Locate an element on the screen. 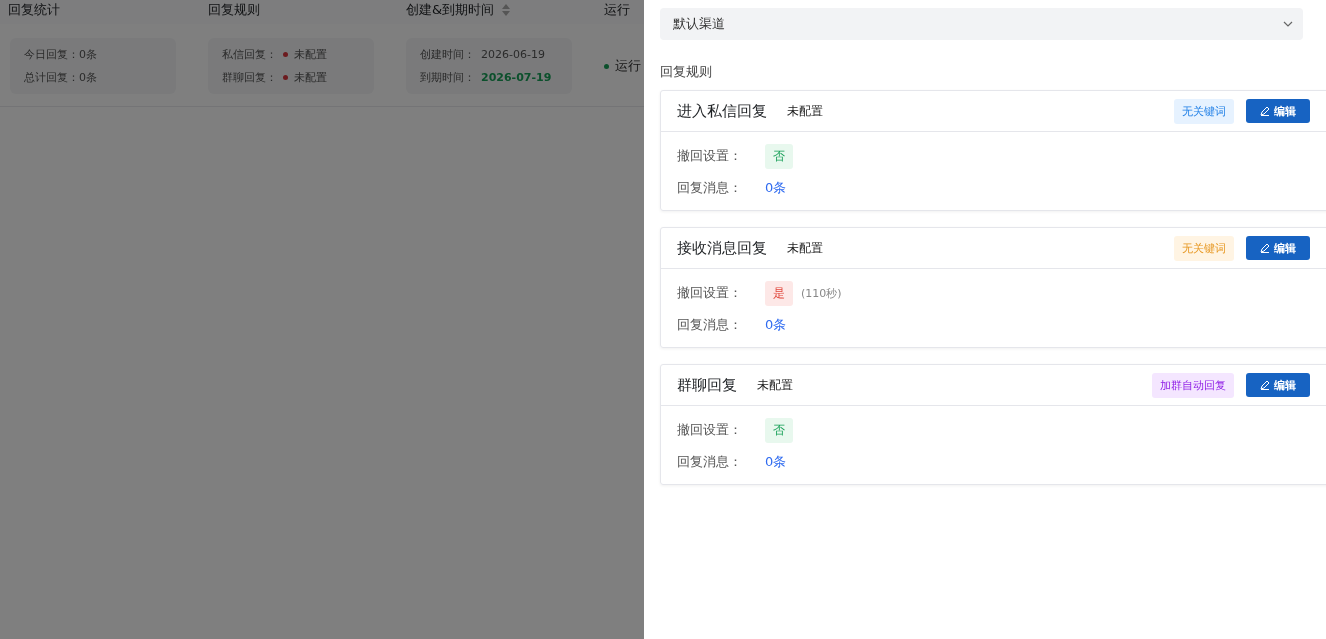 The width and height of the screenshot is (1326, 639). stat-text: 今日回复：0条 is located at coordinates (61, 54).